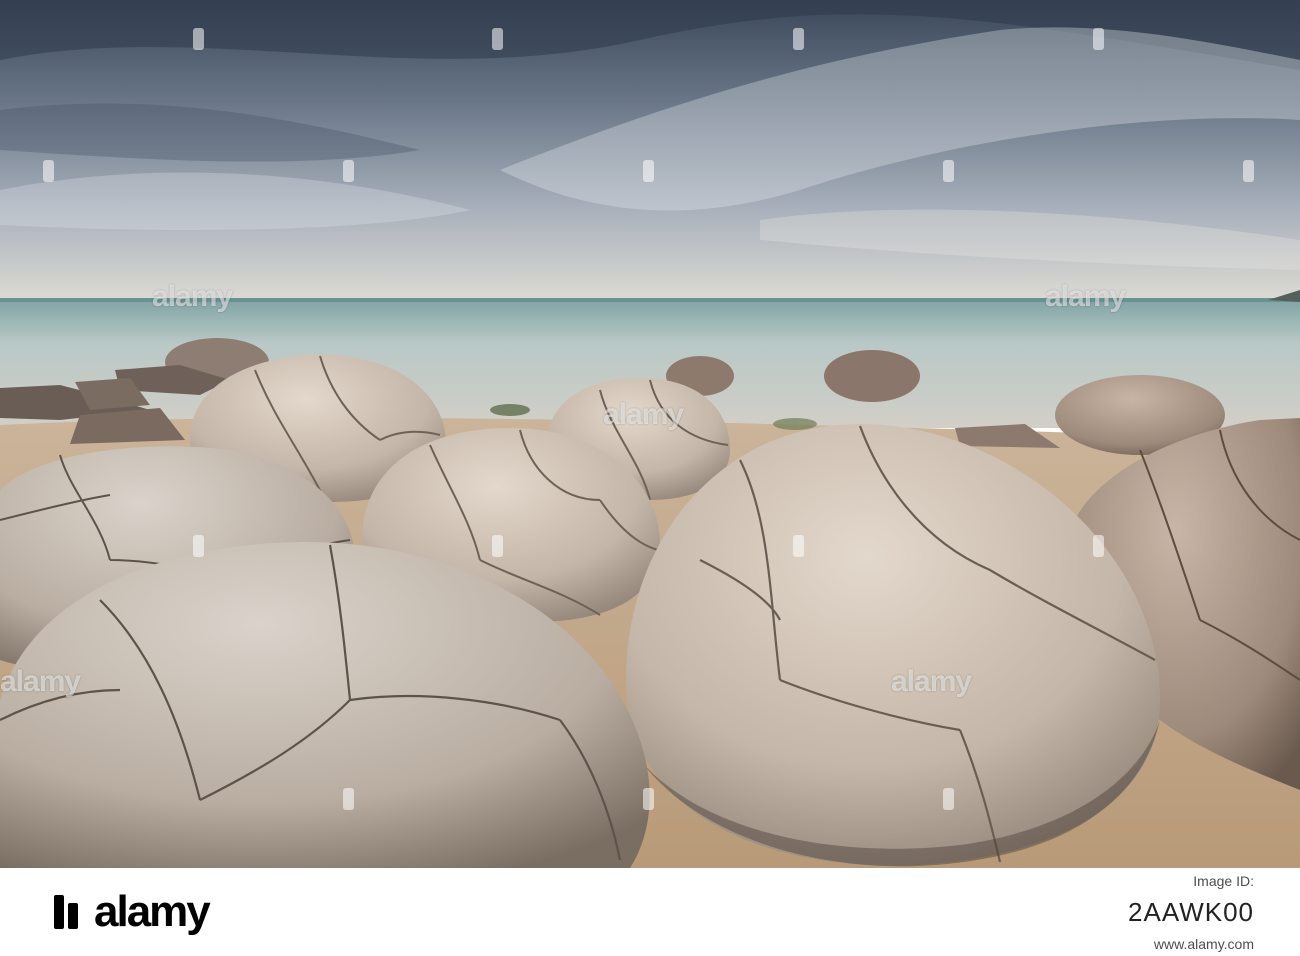 This screenshot has height=956, width=1300. I want to click on footer-bar: alamy Image ID: 2AAWK00 www.alamy.com, so click(650, 912).